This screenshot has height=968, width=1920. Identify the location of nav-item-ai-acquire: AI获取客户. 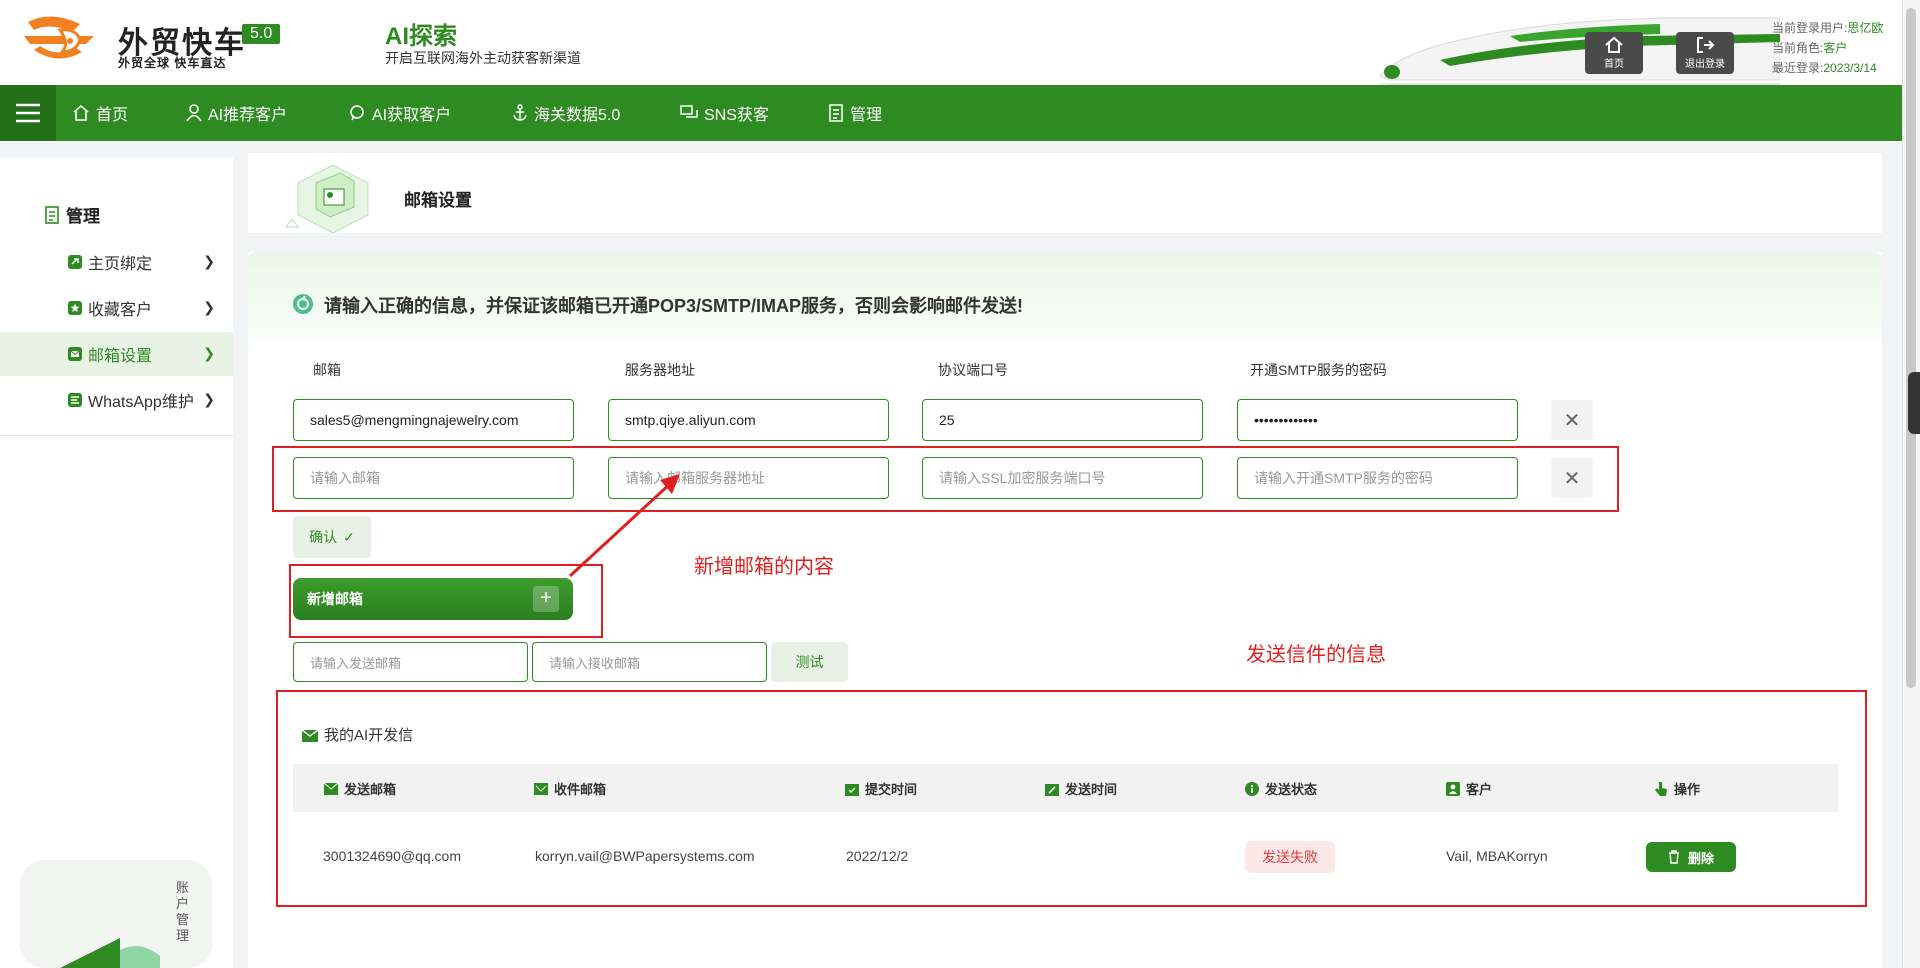
(399, 113).